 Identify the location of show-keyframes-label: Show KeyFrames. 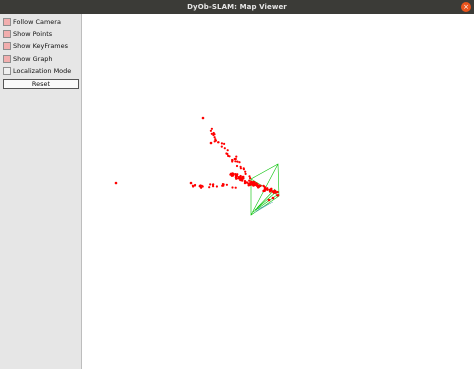
(41, 46).